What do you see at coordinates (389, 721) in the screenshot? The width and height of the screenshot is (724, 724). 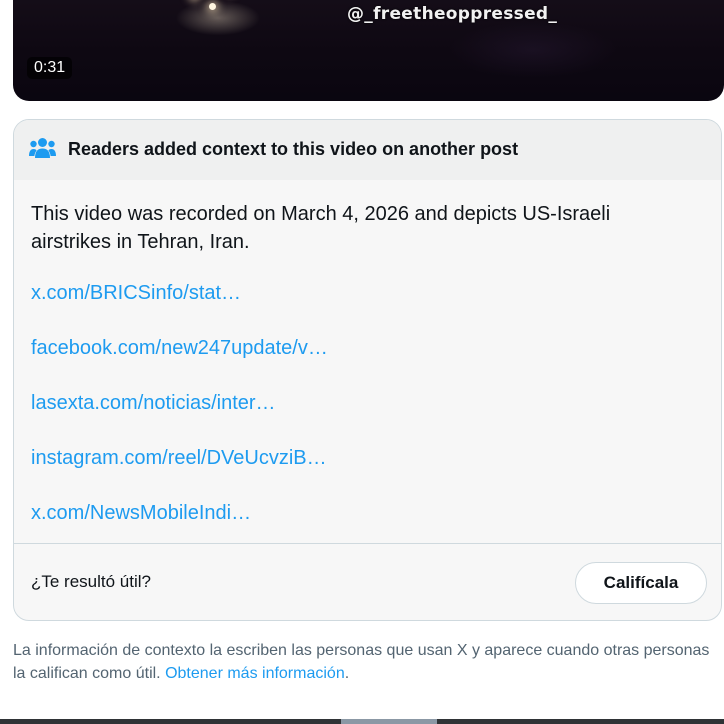 I see `scroll-indicator` at bounding box center [389, 721].